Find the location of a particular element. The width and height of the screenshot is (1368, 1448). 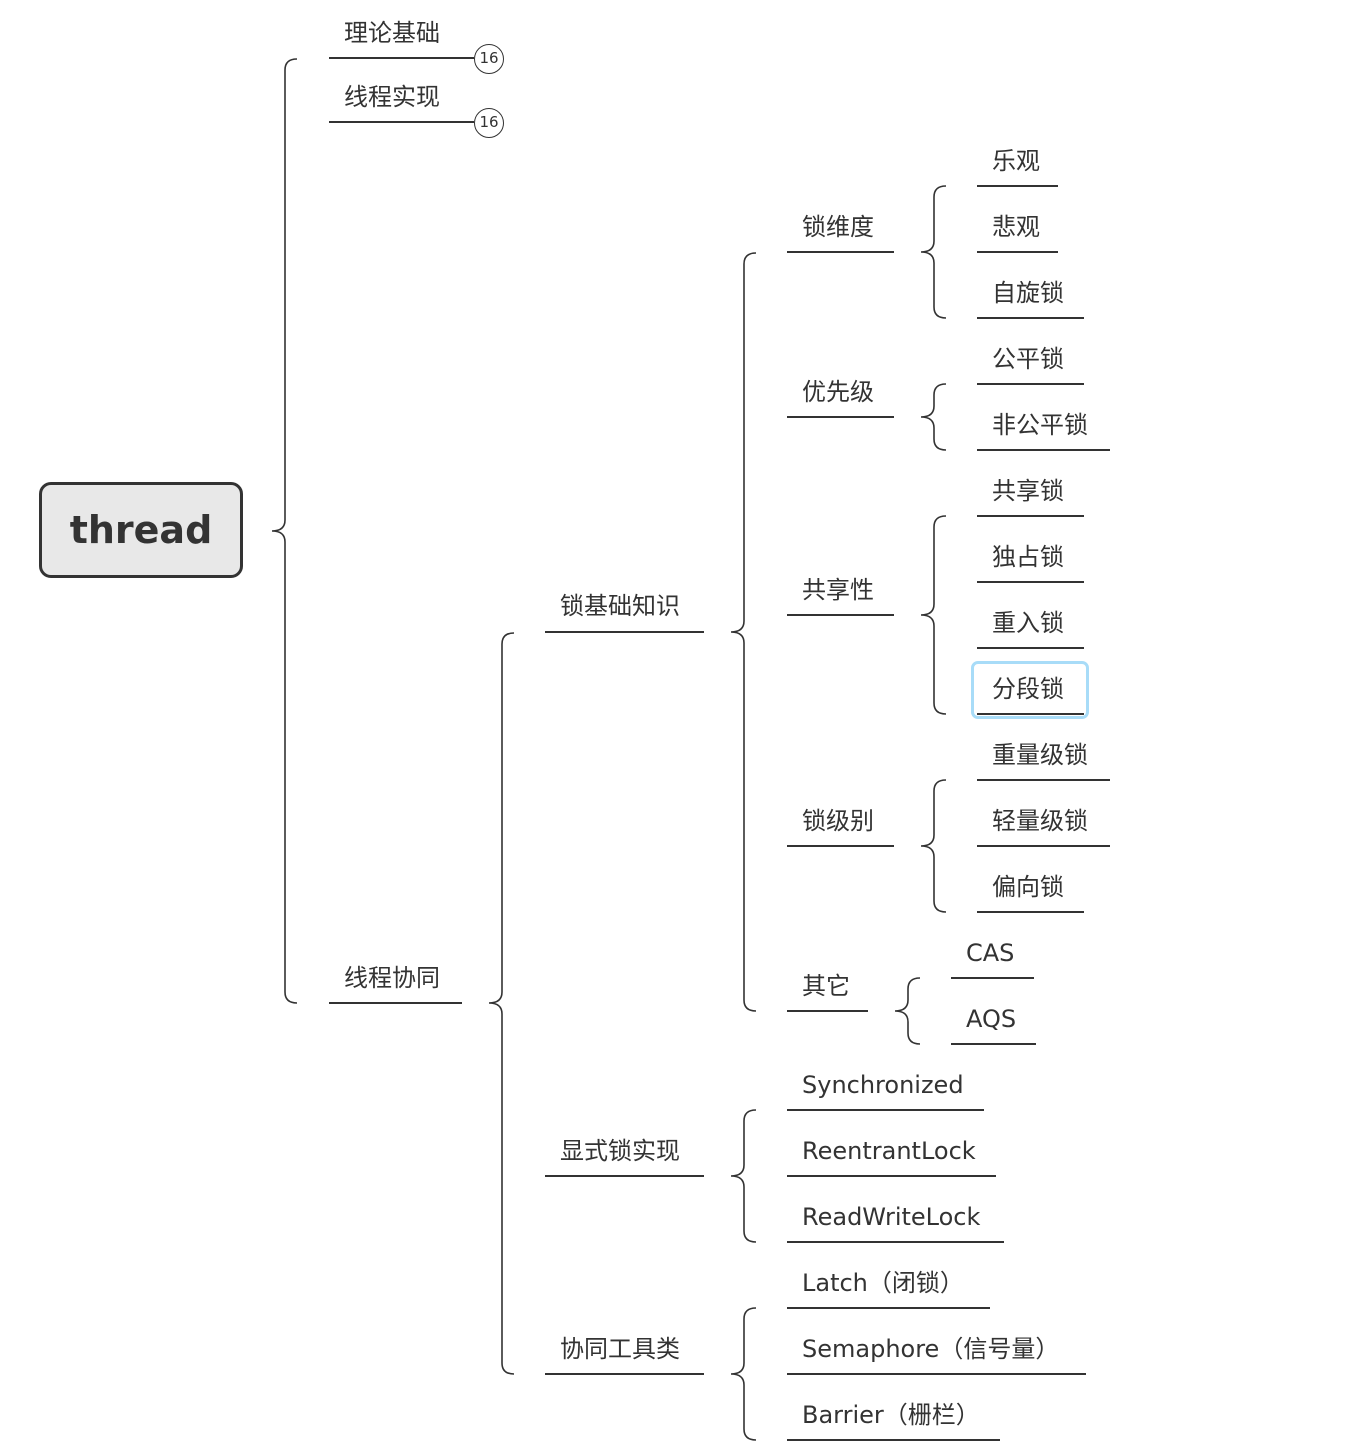

root-topic-label: thread is located at coordinates (141, 530).